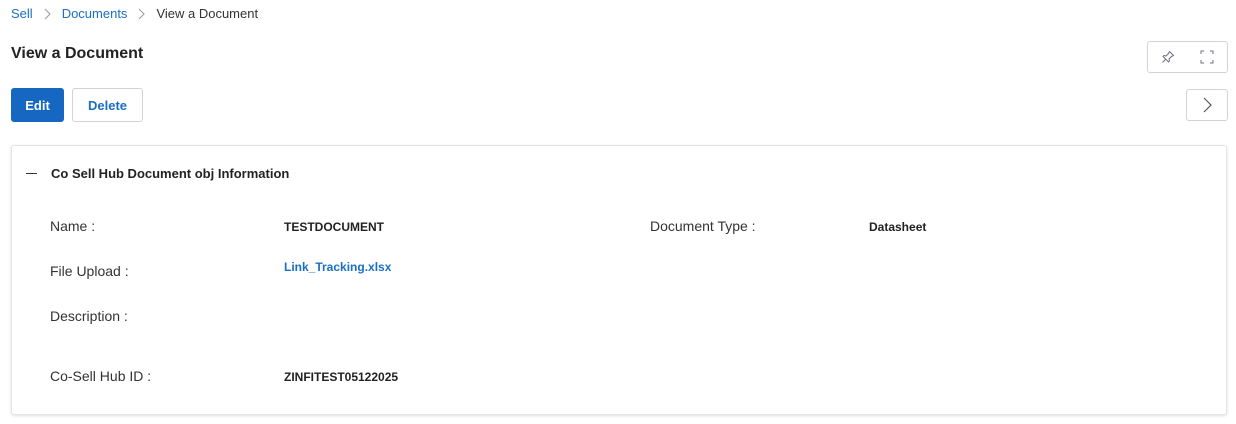 The height and width of the screenshot is (424, 1236). I want to click on file-upload-label: File Upload :, so click(89, 271).